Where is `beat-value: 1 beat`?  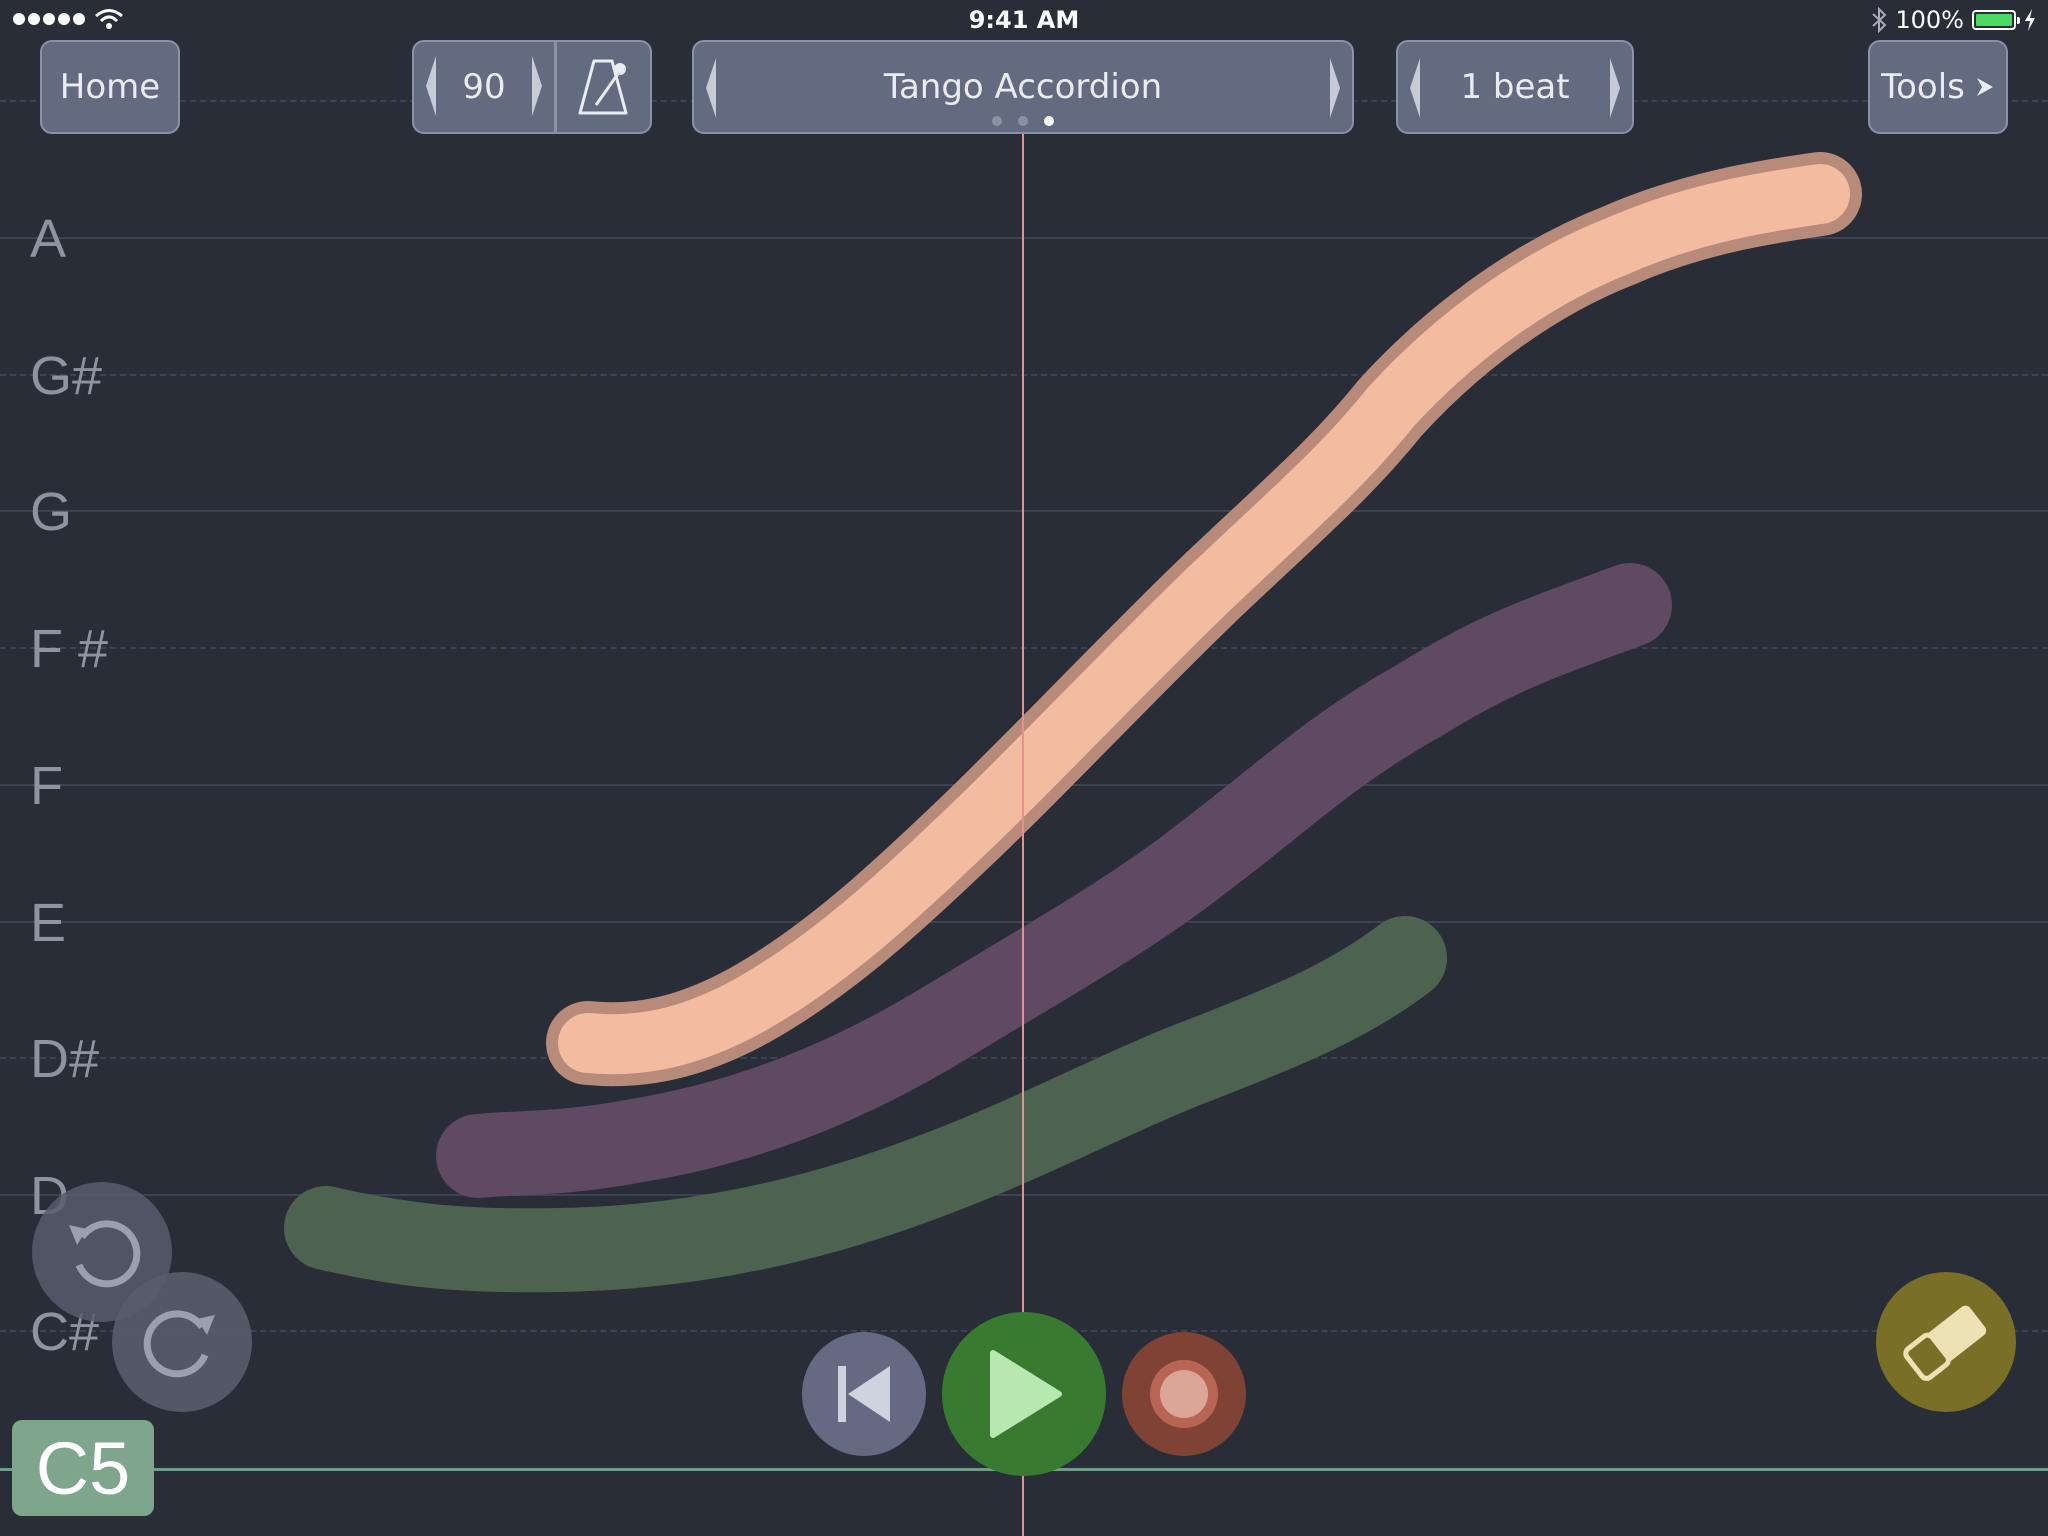
beat-value: 1 beat is located at coordinates (1515, 87).